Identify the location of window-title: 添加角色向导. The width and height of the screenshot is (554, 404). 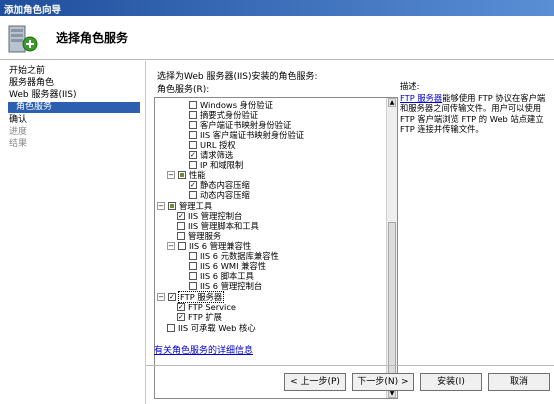
(277, 8).